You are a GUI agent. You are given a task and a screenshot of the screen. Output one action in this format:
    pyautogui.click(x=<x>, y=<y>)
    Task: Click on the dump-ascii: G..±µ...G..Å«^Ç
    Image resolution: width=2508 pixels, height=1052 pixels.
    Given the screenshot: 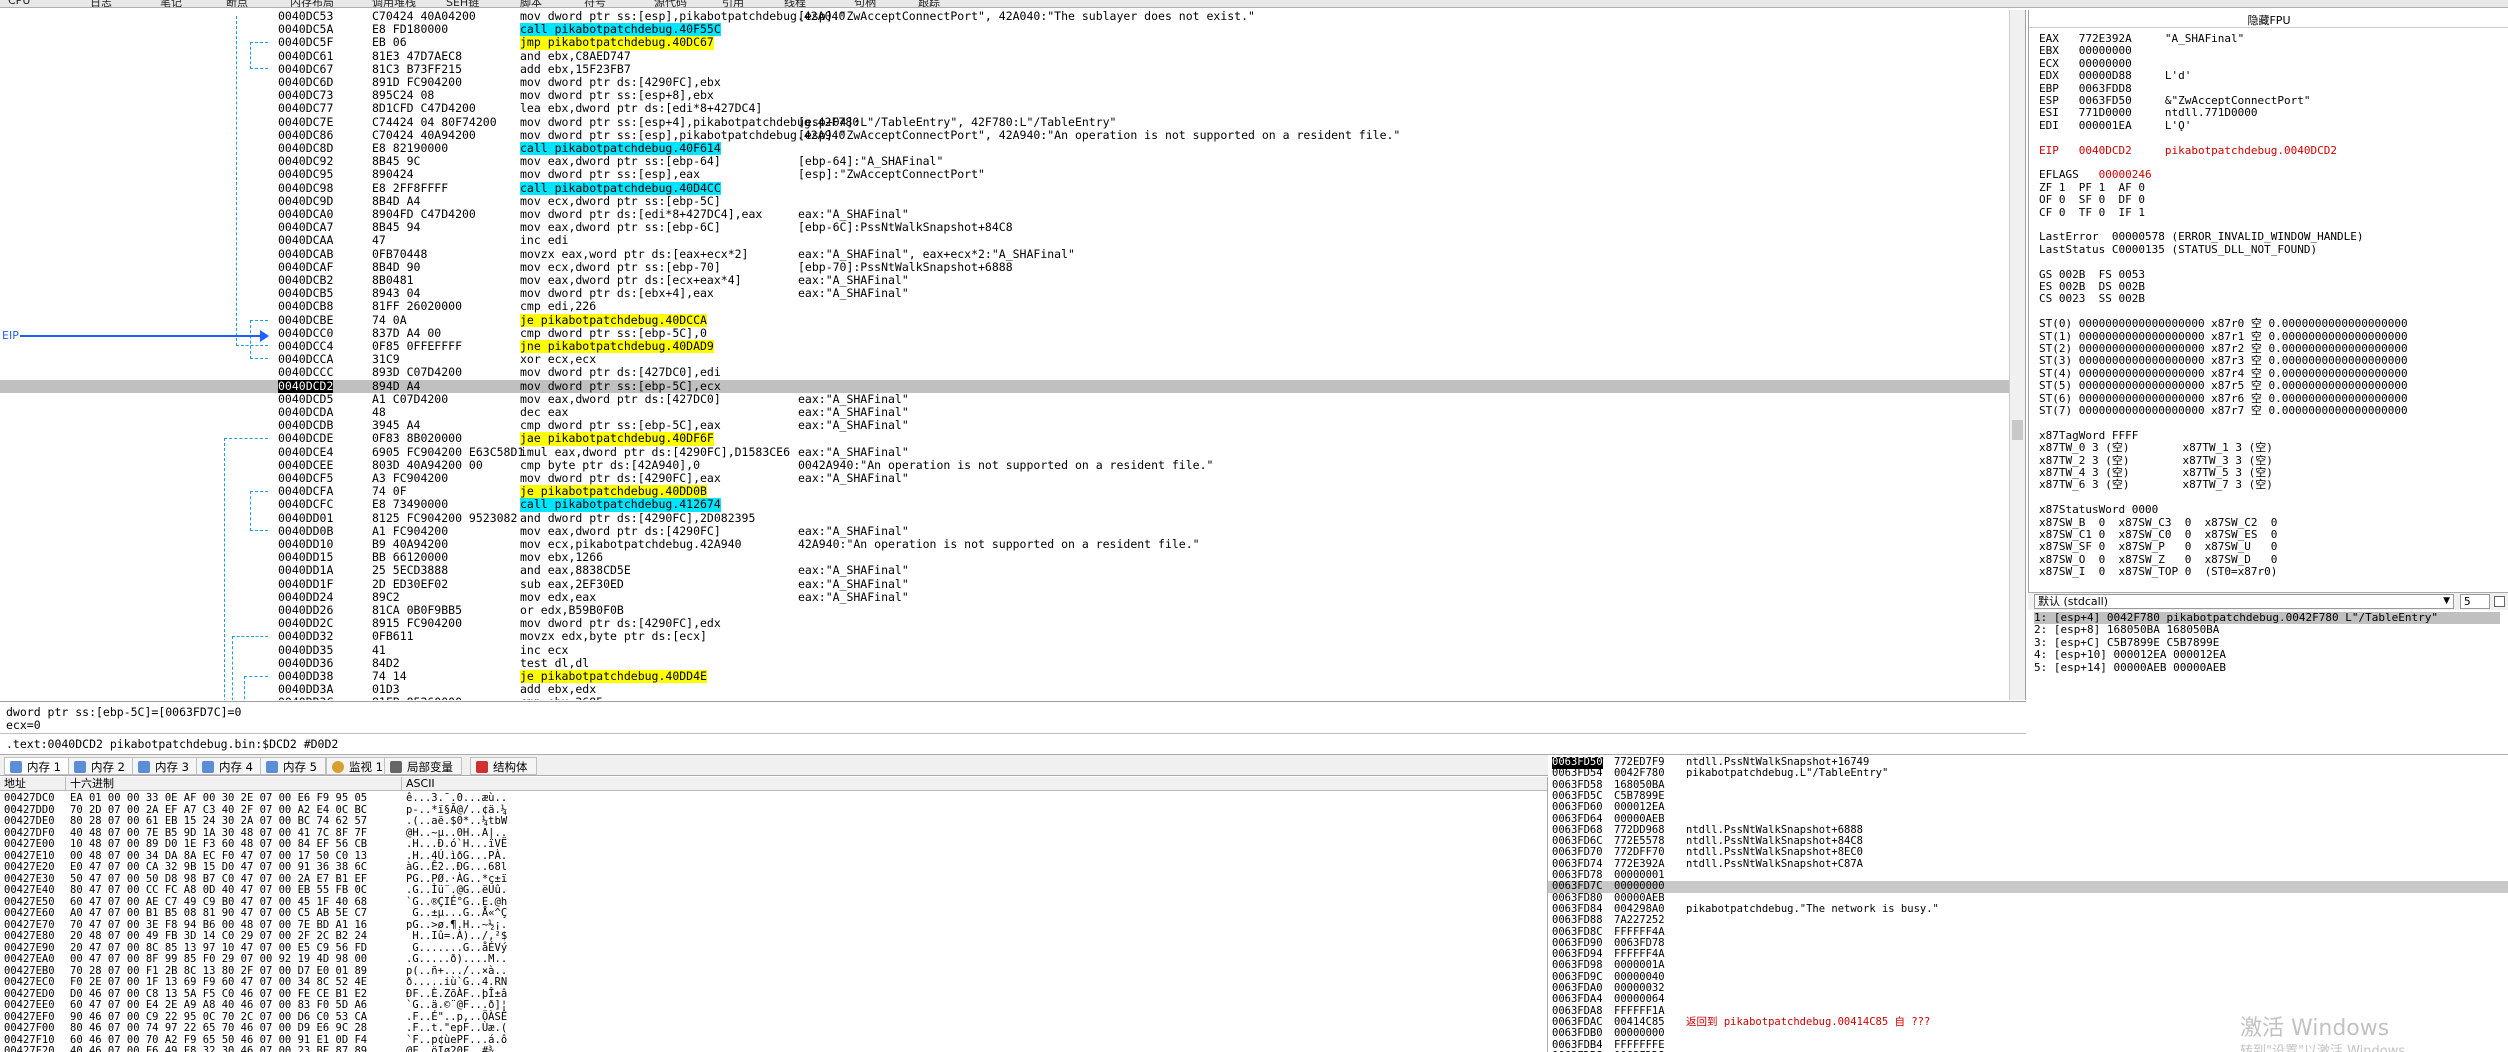 What is the action you would take?
    pyautogui.click(x=456, y=913)
    